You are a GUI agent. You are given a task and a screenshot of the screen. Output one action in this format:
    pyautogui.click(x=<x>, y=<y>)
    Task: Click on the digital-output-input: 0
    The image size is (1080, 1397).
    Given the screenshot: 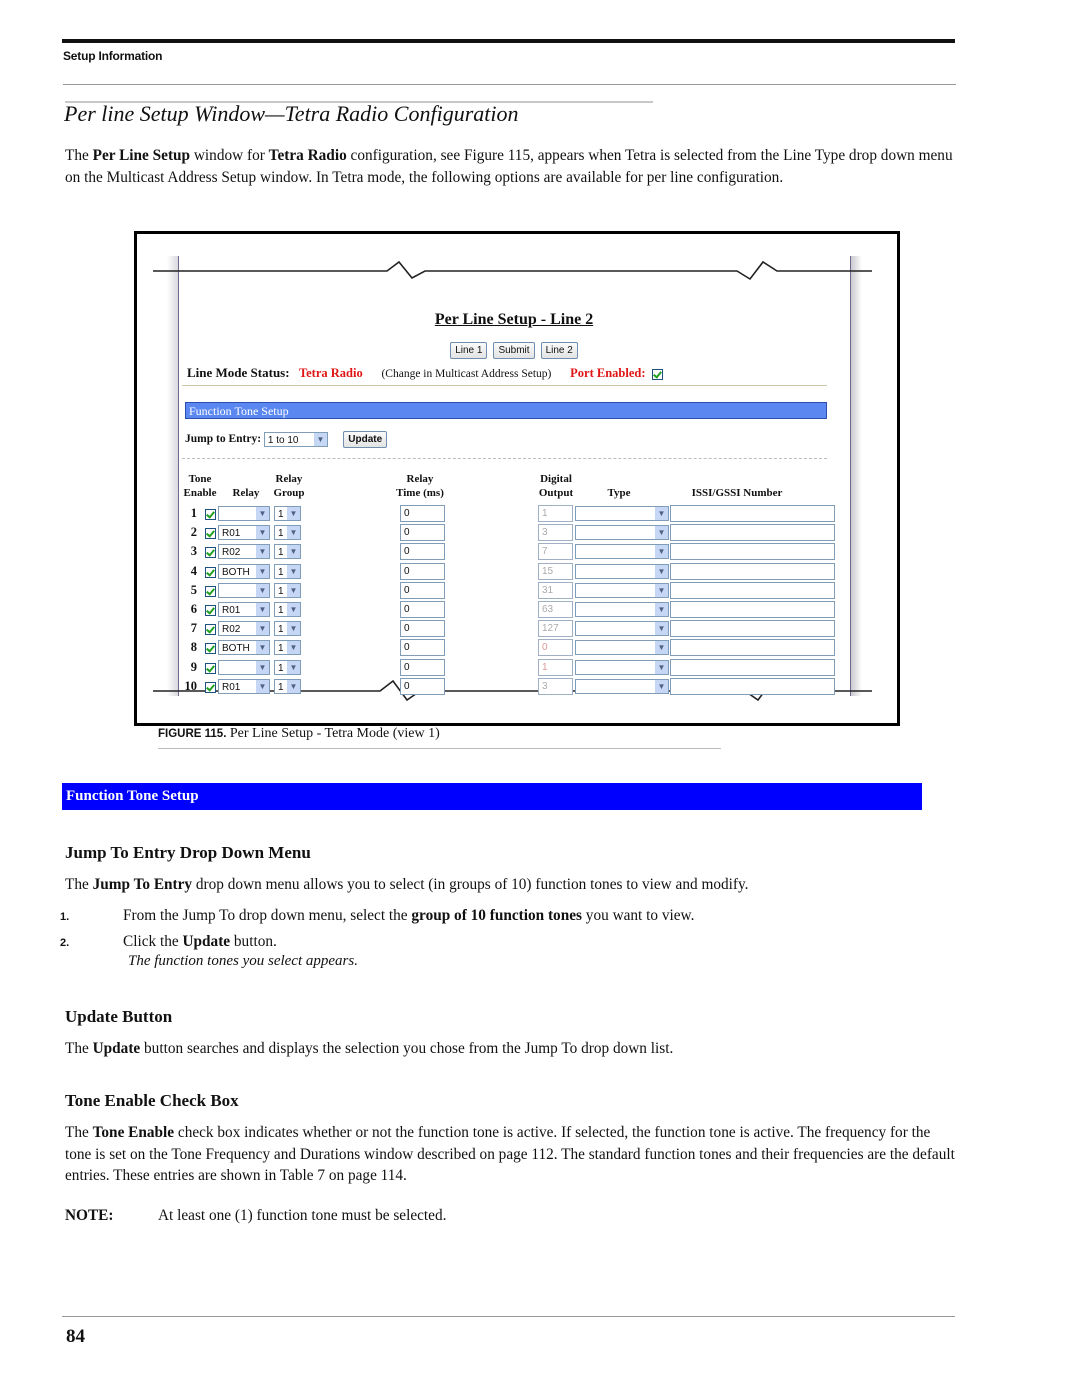 What is the action you would take?
    pyautogui.click(x=555, y=648)
    